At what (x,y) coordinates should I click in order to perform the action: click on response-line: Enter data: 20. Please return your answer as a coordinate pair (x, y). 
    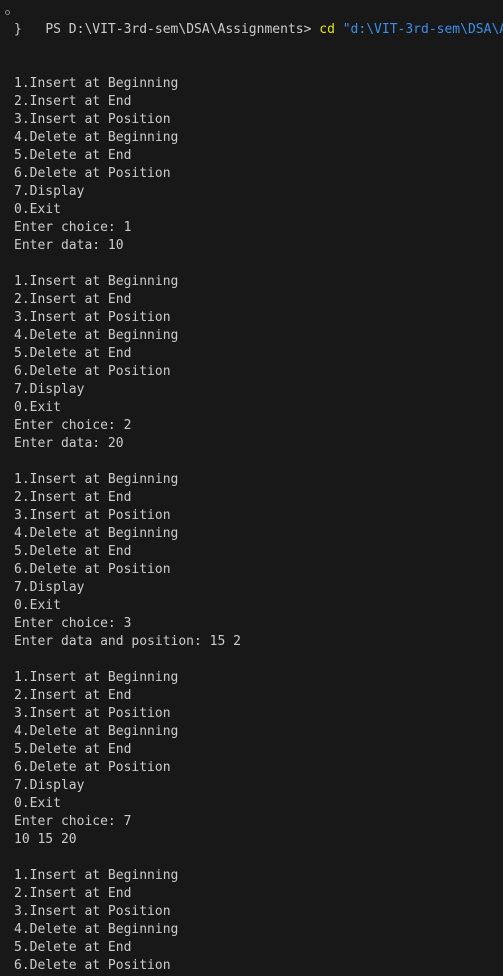
    Looking at the image, I should click on (69, 443).